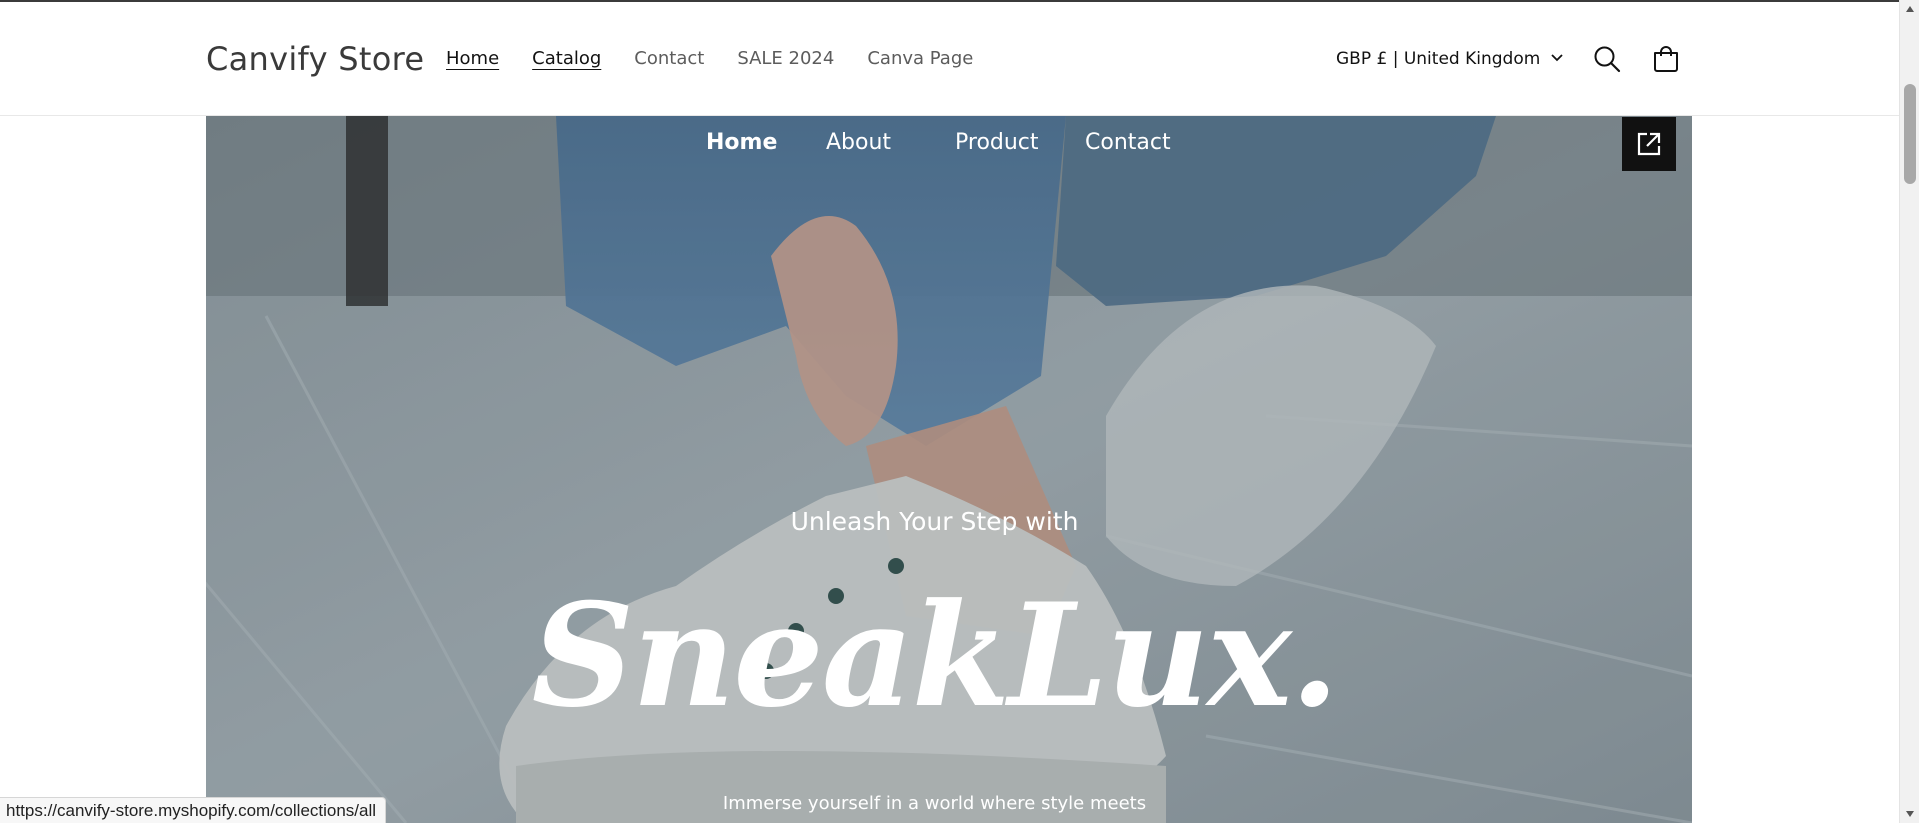  What do you see at coordinates (935, 656) in the screenshot?
I see `hero-brand-title: SneakLux.` at bounding box center [935, 656].